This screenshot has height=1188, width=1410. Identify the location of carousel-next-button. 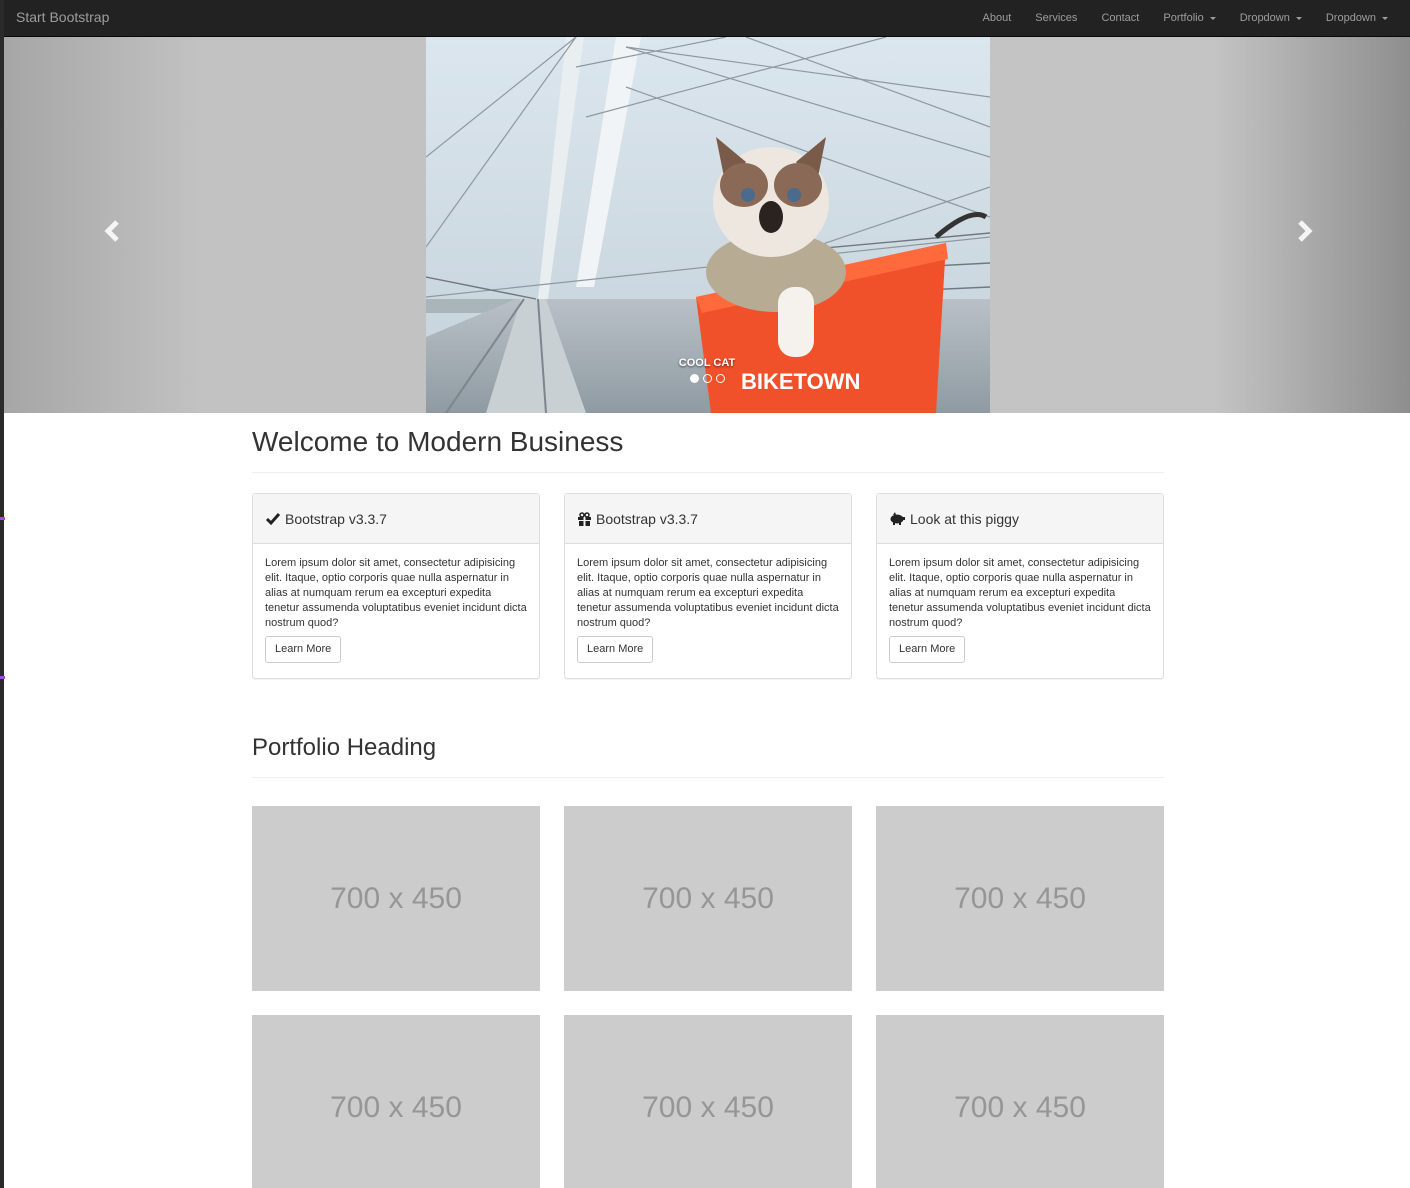
(1304, 231).